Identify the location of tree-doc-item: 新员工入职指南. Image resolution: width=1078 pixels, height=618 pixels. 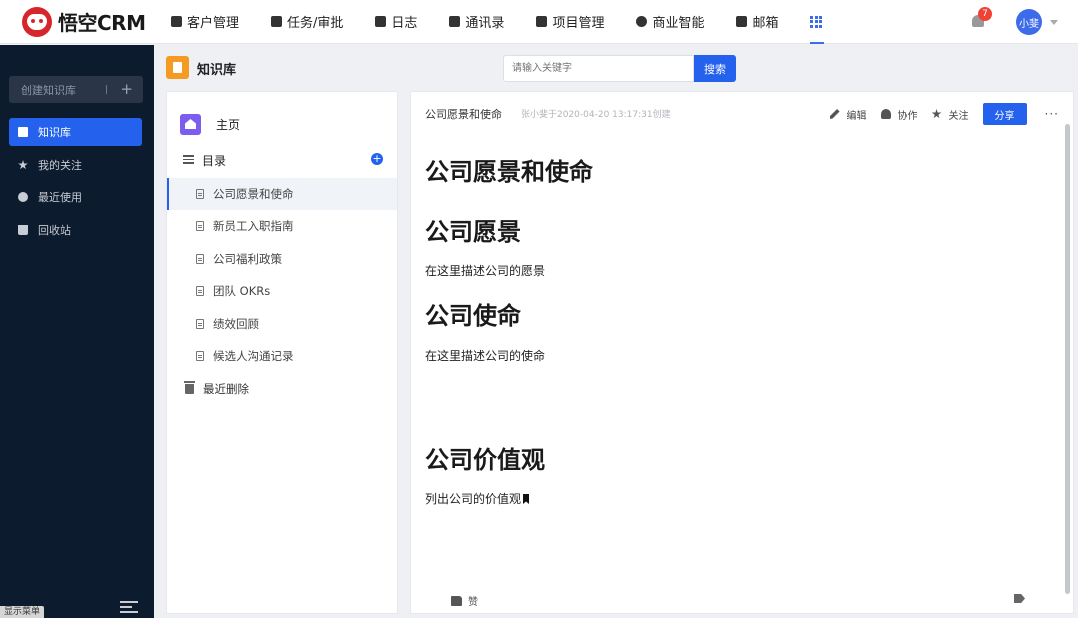
(282, 226).